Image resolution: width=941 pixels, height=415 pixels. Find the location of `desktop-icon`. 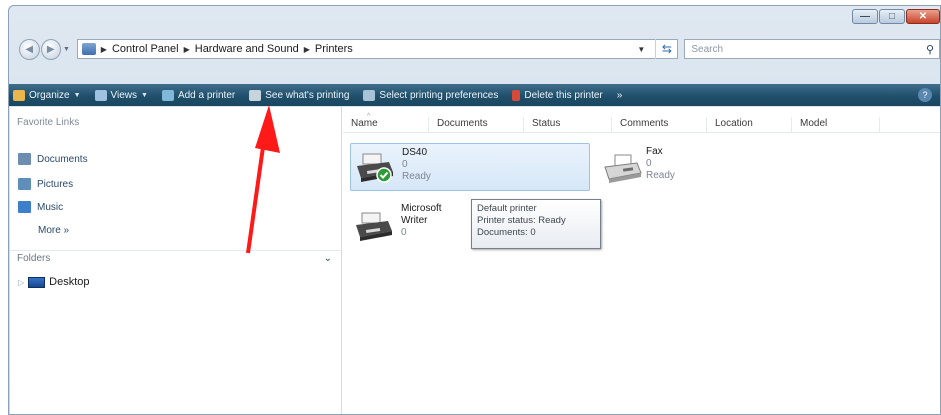

desktop-icon is located at coordinates (37, 282).